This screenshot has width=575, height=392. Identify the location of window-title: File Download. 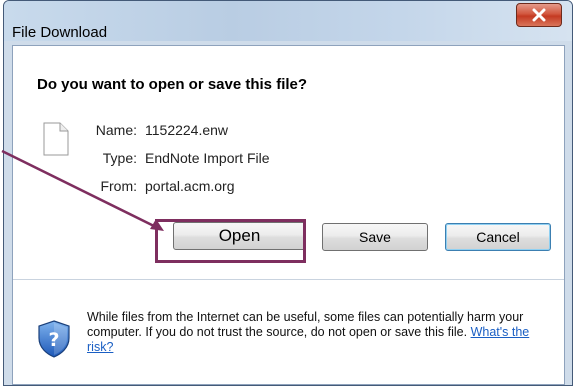
(60, 32).